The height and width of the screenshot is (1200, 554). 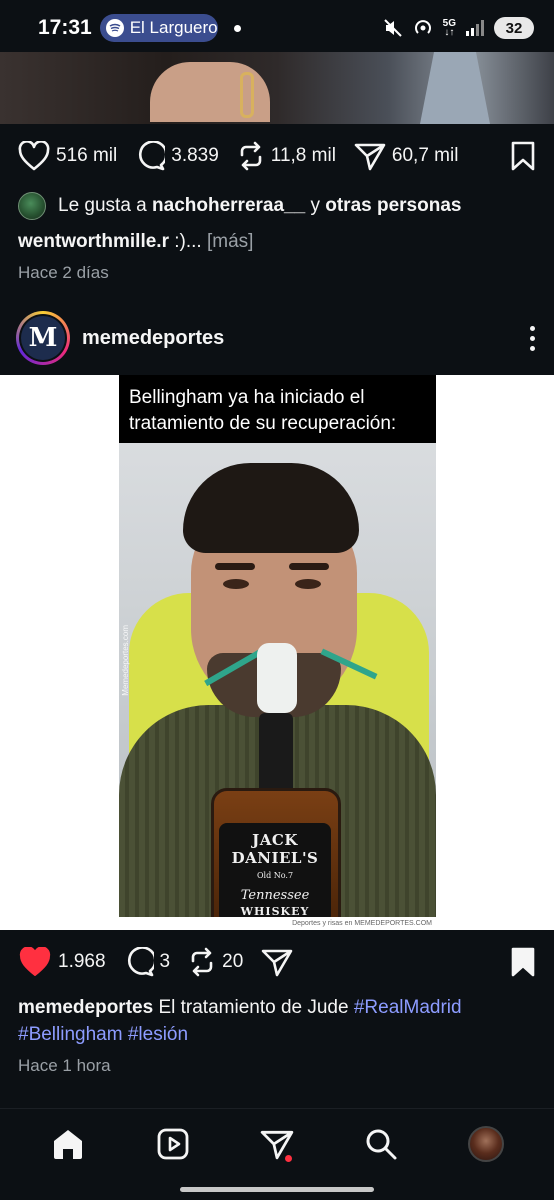 What do you see at coordinates (392, 28) in the screenshot?
I see `mute-icon` at bounding box center [392, 28].